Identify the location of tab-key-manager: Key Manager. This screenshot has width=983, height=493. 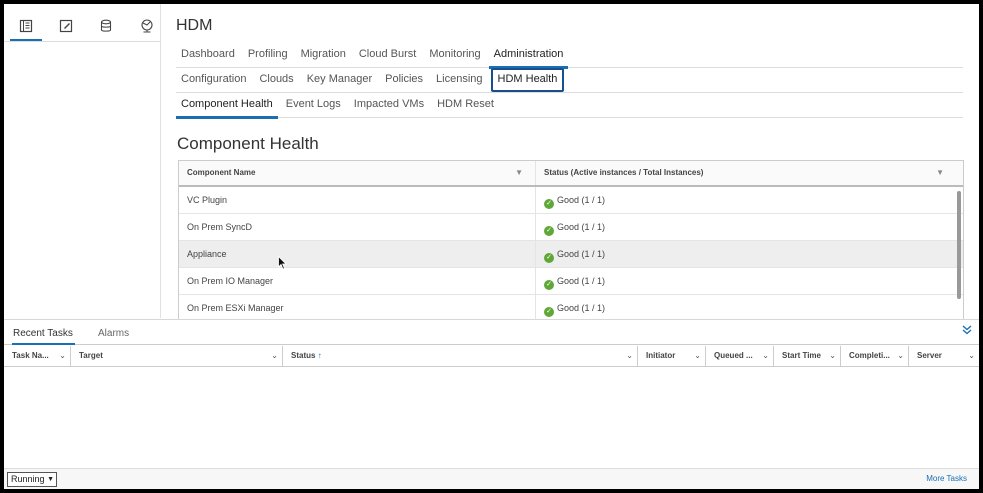
(339, 80).